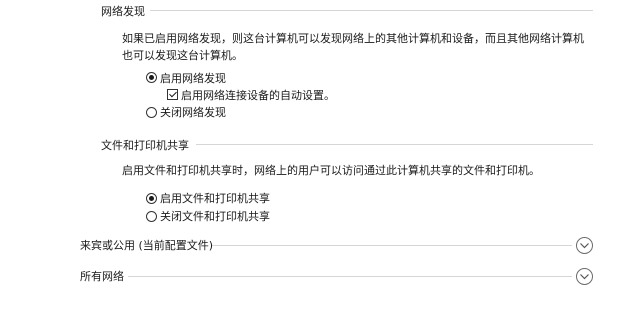 Image resolution: width=620 pixels, height=309 pixels. Describe the element at coordinates (392, 245) in the screenshot. I see `guest-public-divider` at that location.